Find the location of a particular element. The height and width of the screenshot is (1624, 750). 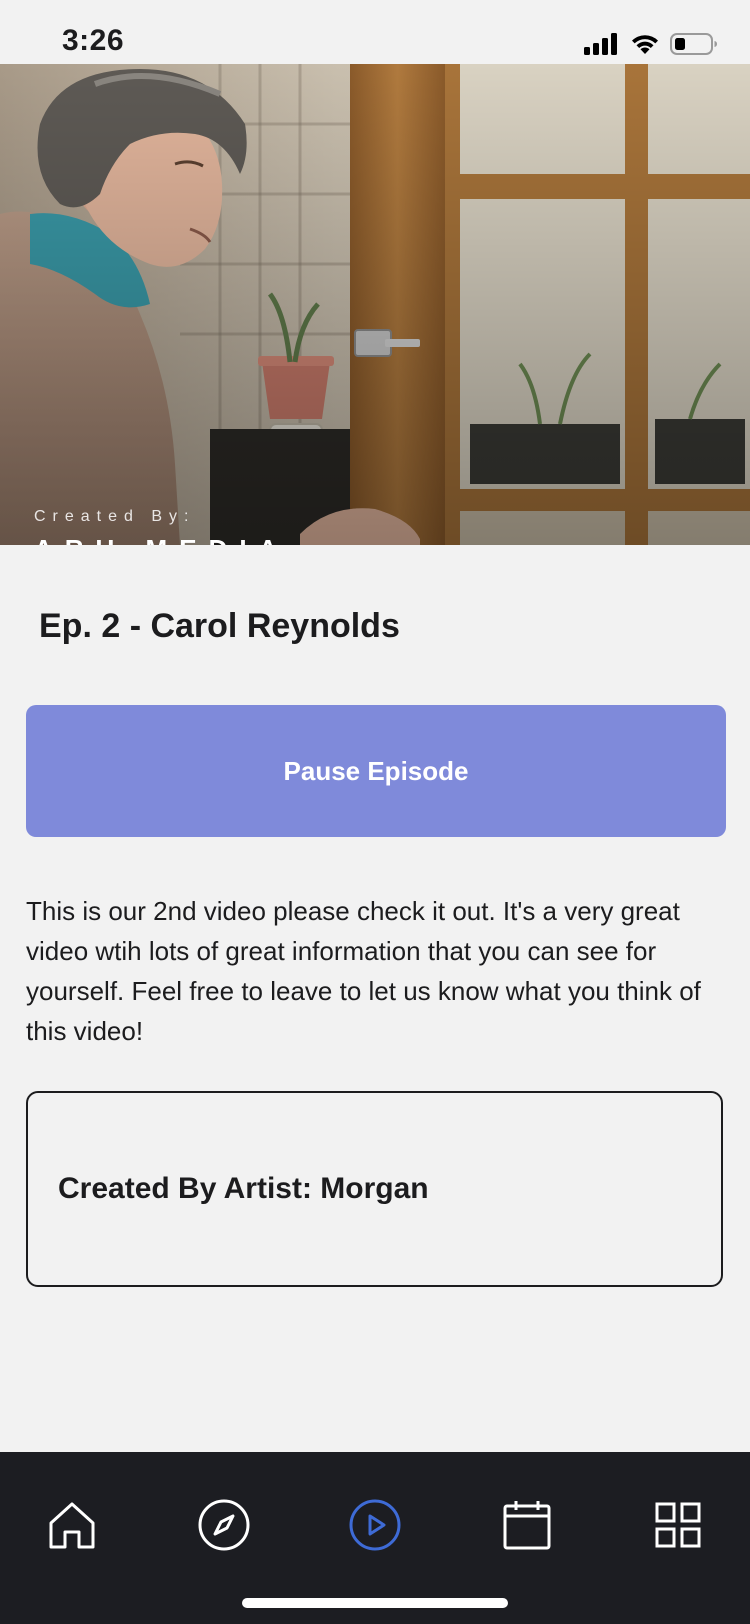

home-icon is located at coordinates (72, 1527).